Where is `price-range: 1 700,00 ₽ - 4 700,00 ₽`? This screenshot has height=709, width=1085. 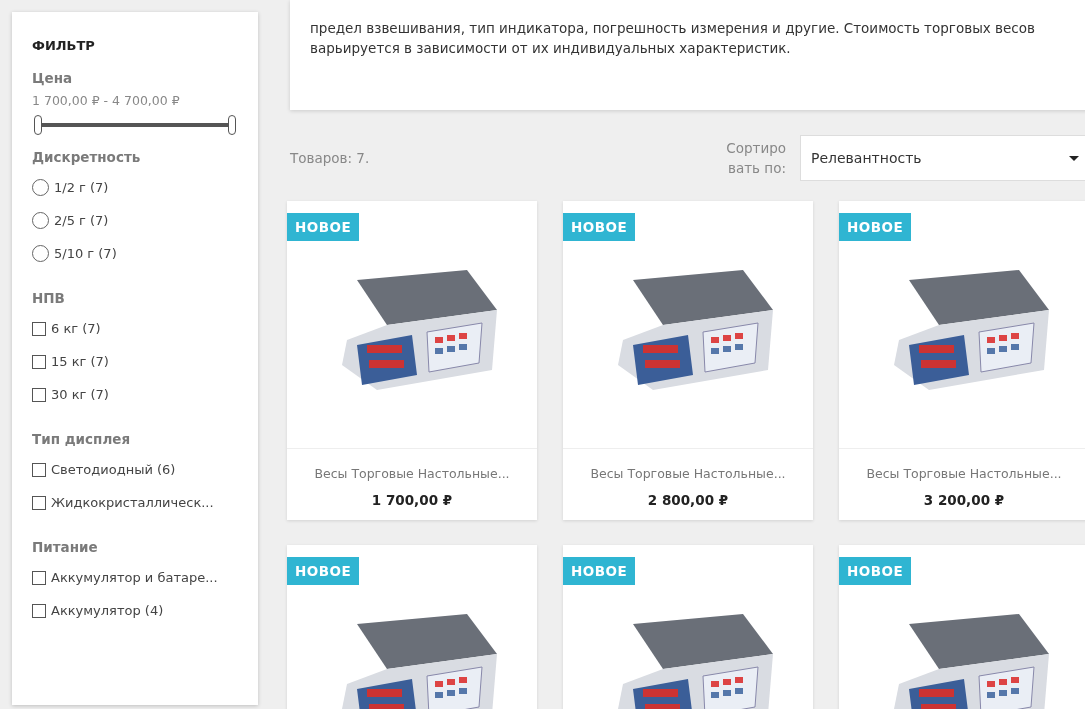
price-range: 1 700,00 ₽ - 4 700,00 ₽ is located at coordinates (106, 100).